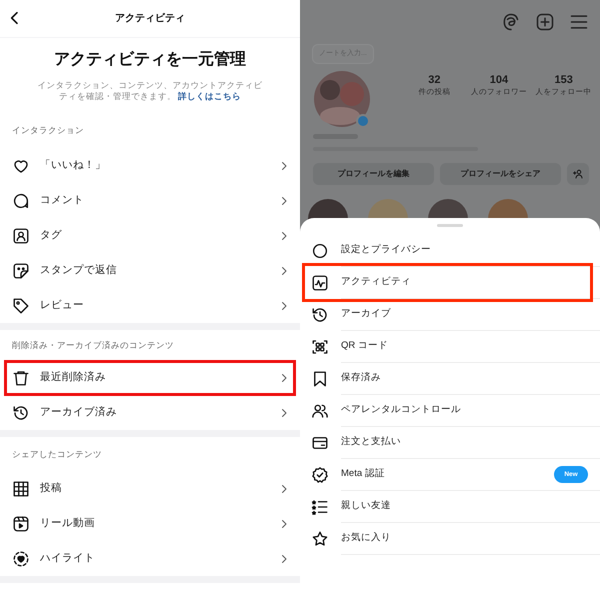 Image resolution: width=600 pixels, height=600 pixels. I want to click on menu-item: アクティビティ, so click(450, 283).